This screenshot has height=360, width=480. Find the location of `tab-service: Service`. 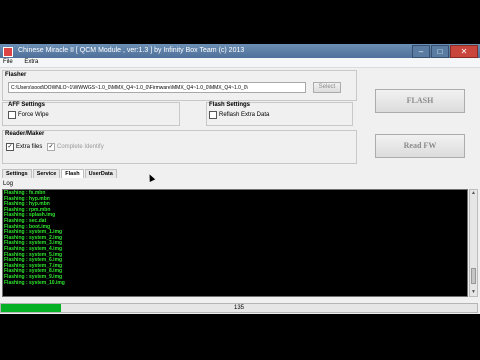

tab-service: Service is located at coordinates (46, 173).